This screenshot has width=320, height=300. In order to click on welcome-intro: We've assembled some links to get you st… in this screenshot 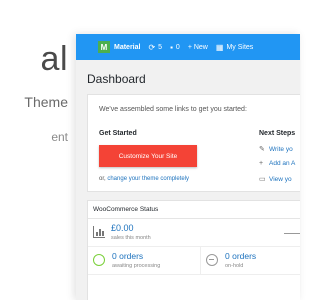, I will do `click(173, 109)`.